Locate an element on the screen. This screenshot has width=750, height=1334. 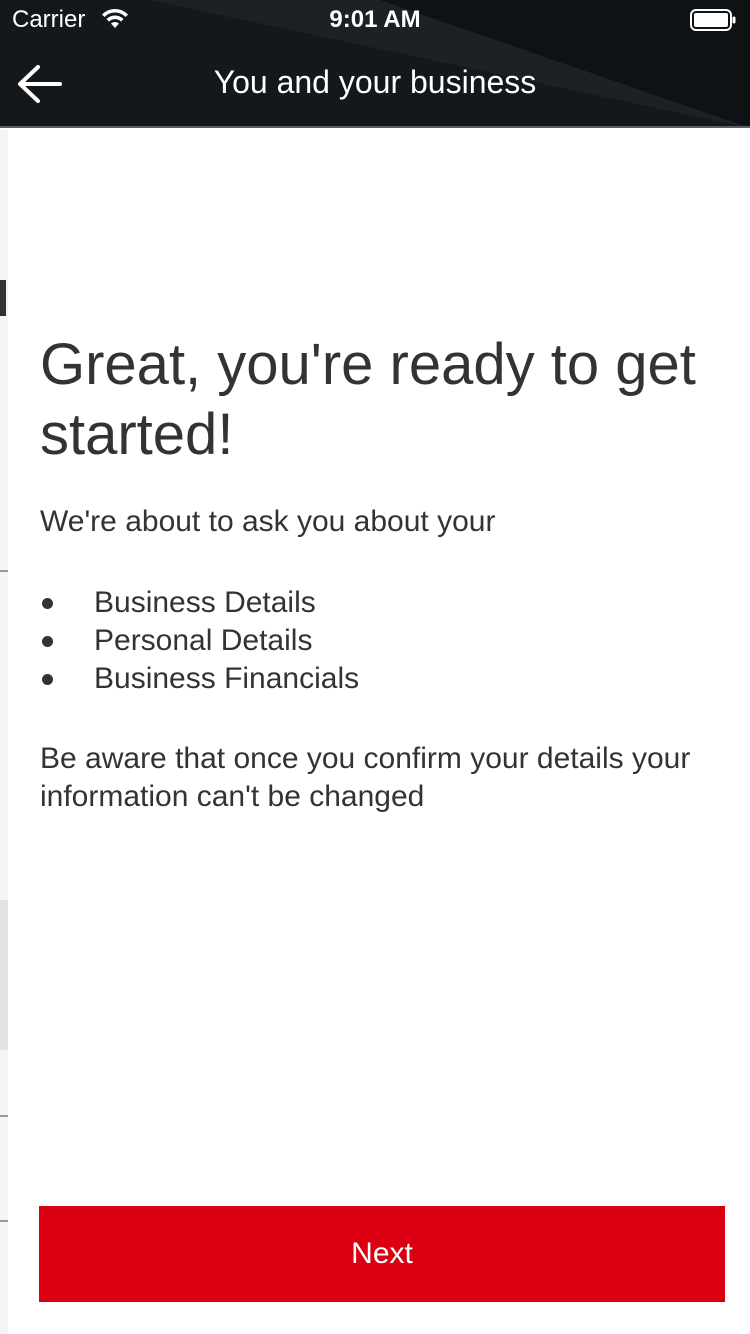
status-bar: Carrier 9:01 AM is located at coordinates (375, 20).